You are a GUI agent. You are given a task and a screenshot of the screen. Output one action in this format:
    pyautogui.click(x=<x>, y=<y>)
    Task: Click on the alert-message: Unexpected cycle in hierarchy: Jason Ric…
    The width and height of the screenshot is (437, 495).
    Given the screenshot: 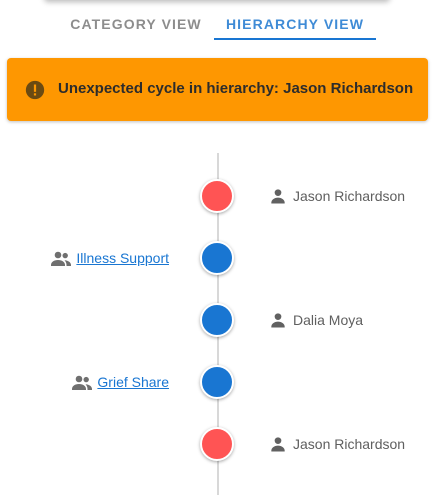 What is the action you would take?
    pyautogui.click(x=236, y=88)
    